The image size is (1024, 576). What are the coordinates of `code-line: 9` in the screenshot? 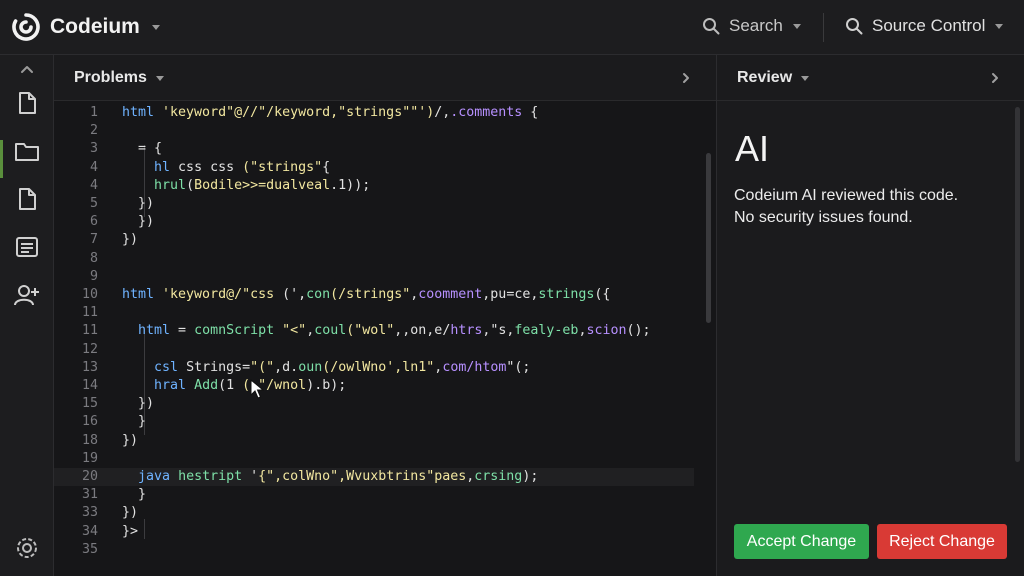 It's located at (374, 277).